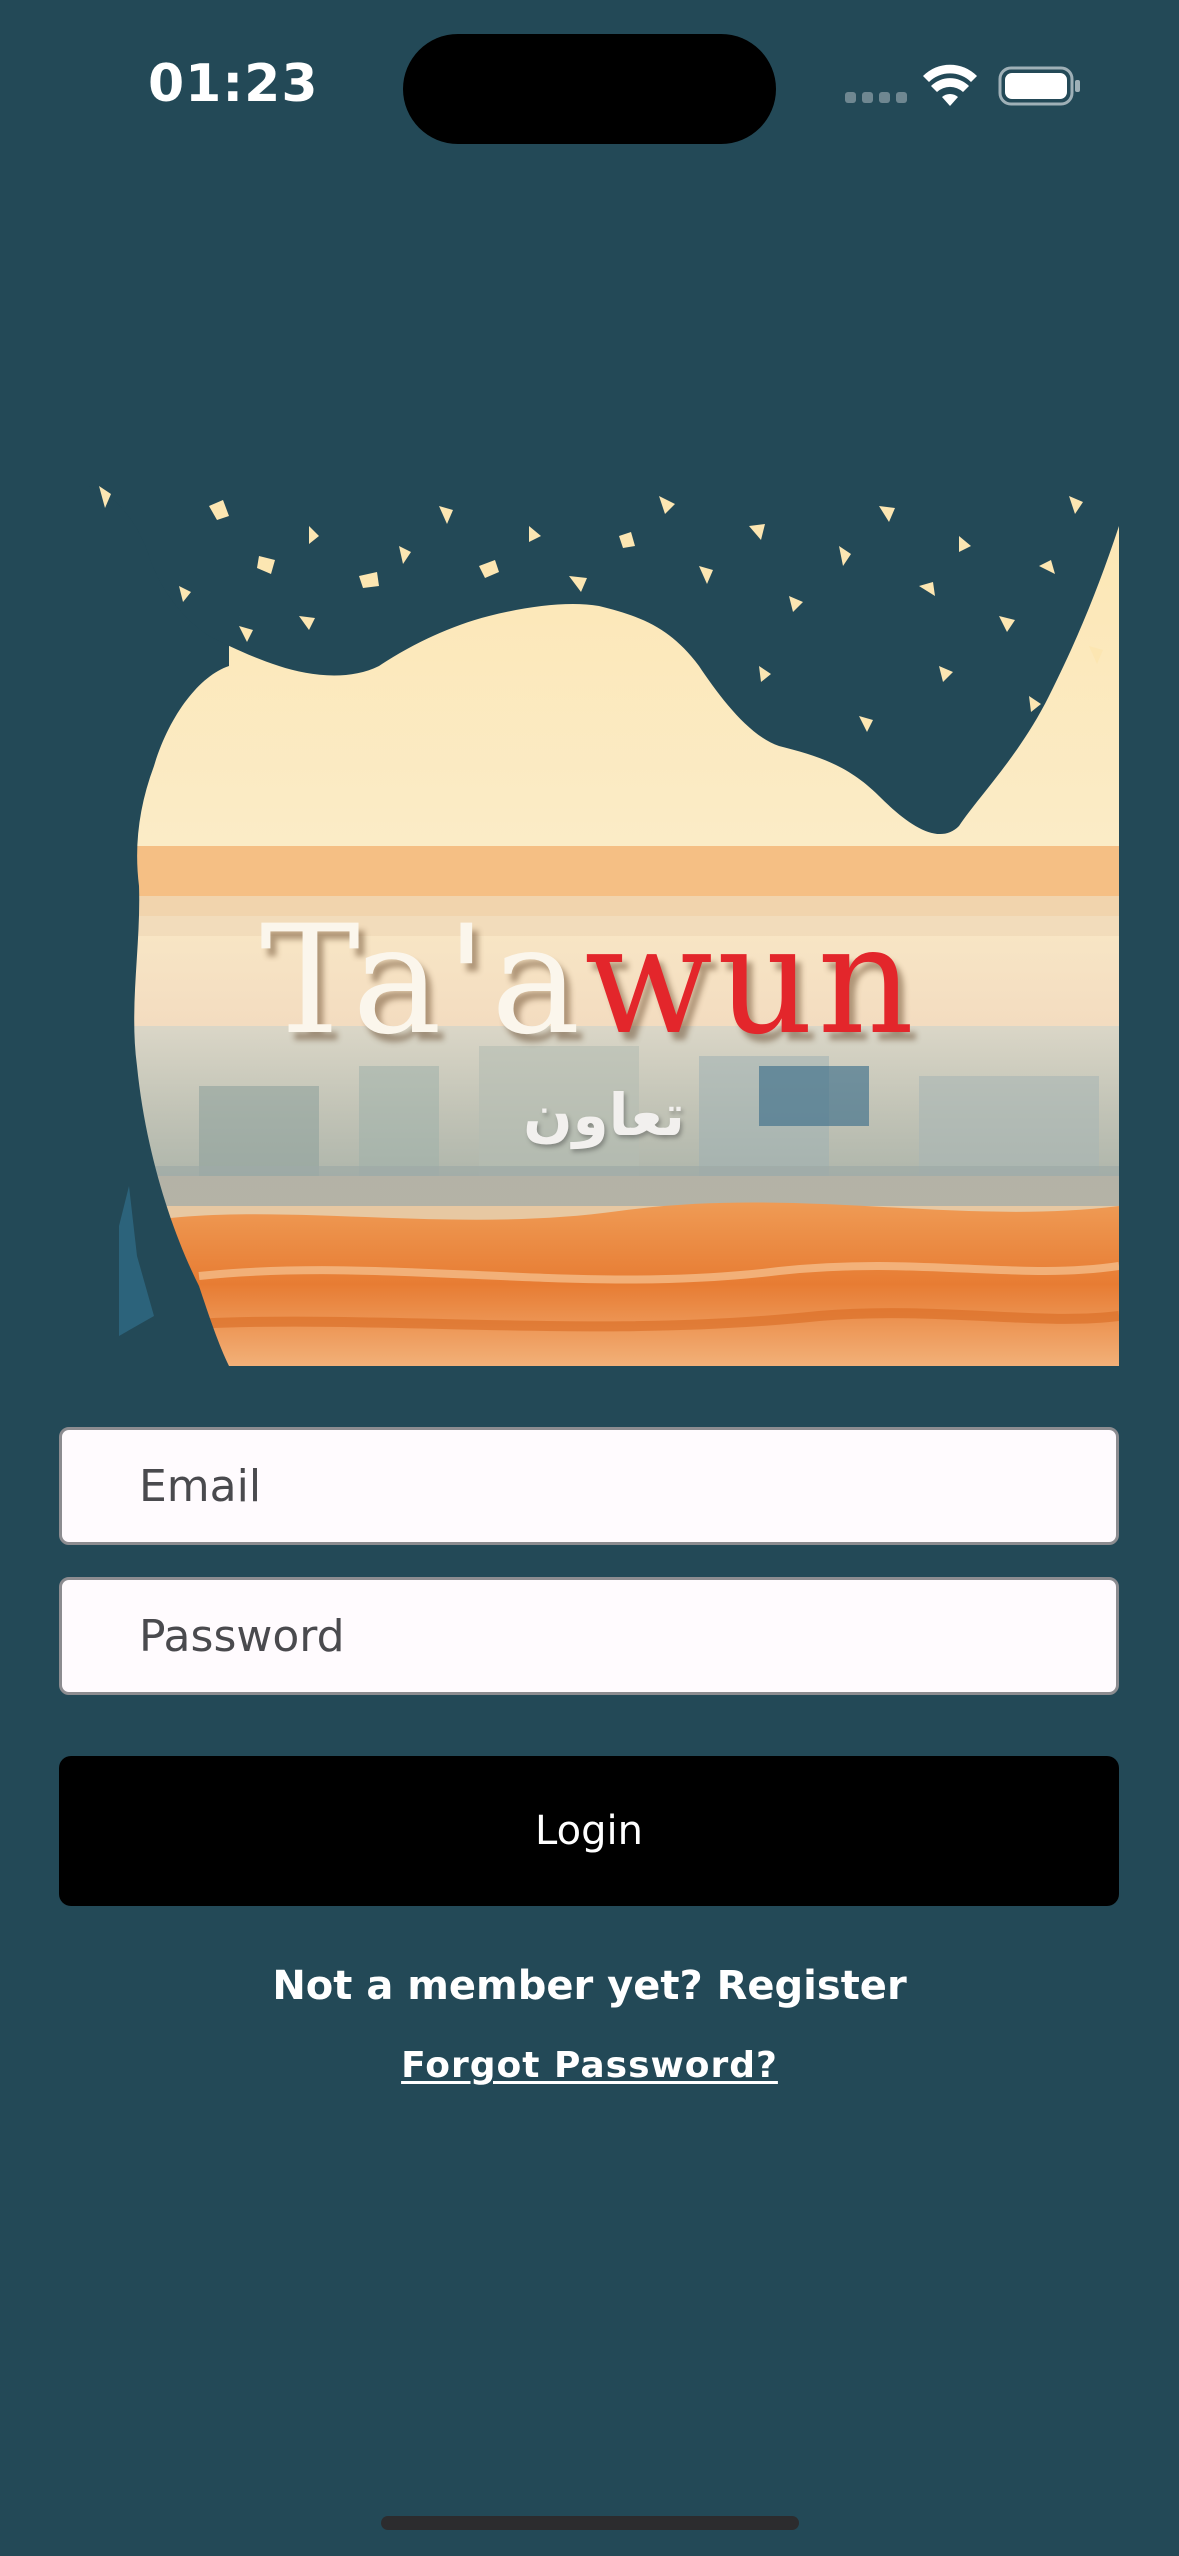 Image resolution: width=1179 pixels, height=2556 pixels. Describe the element at coordinates (950, 85) in the screenshot. I see `wifi-icon` at that location.